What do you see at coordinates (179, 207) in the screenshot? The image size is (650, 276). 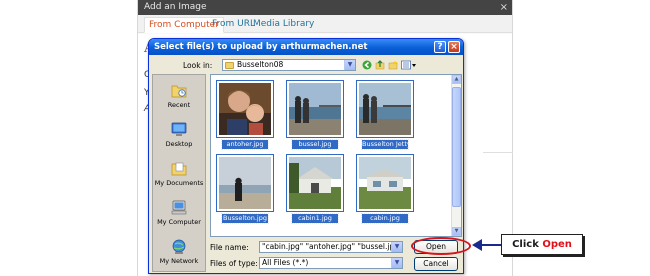 I see `my-computer-icon` at bounding box center [179, 207].